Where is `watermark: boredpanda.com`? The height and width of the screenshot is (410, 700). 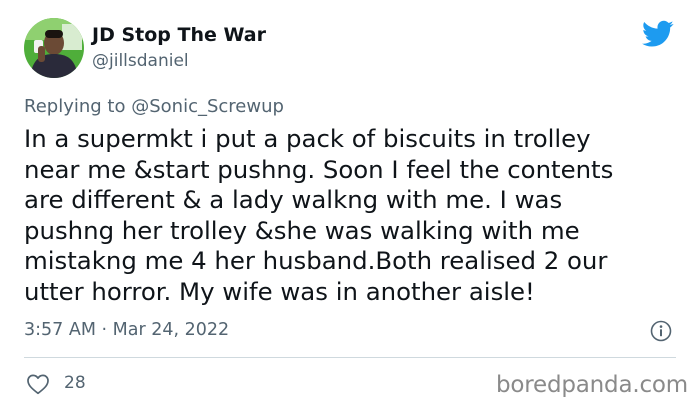
watermark: boredpanda.com is located at coordinates (592, 385).